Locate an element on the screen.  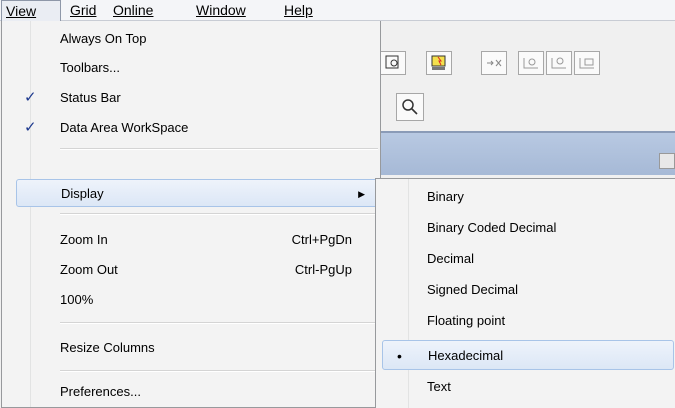
menu-item-label: 100% is located at coordinates (77, 299).